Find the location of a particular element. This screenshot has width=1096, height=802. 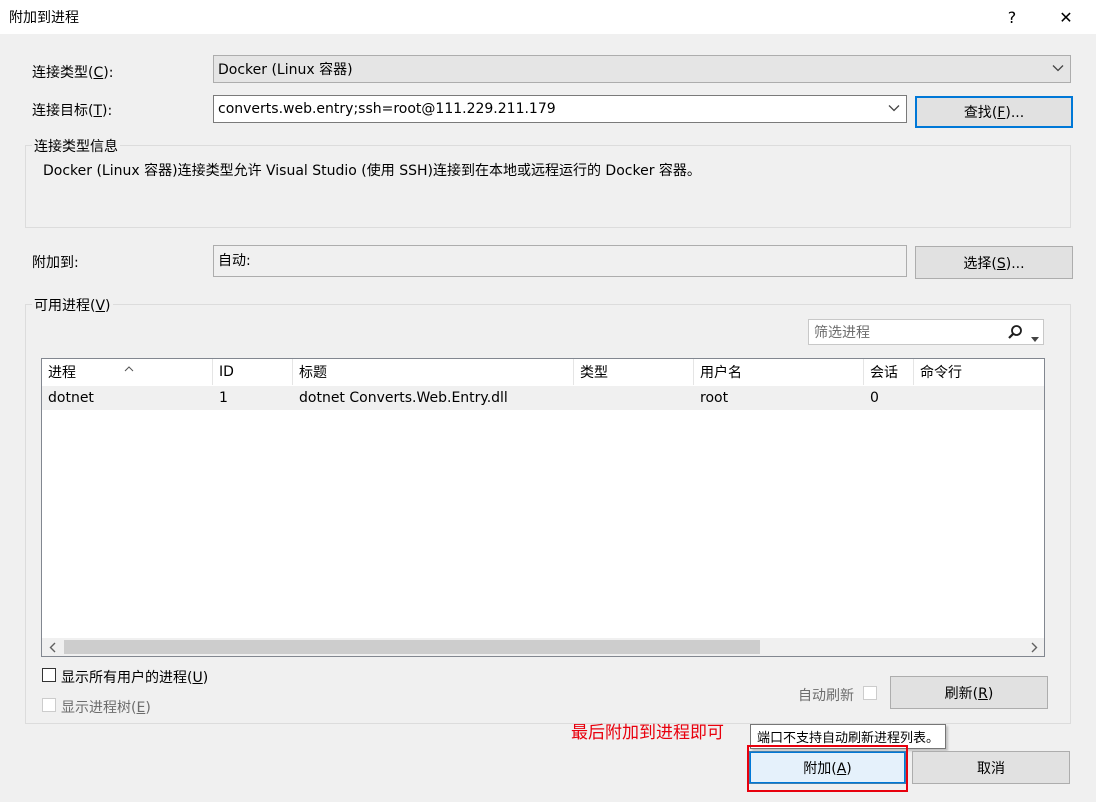

title-bar: 附加到进程 ? ✕ is located at coordinates (548, 17).